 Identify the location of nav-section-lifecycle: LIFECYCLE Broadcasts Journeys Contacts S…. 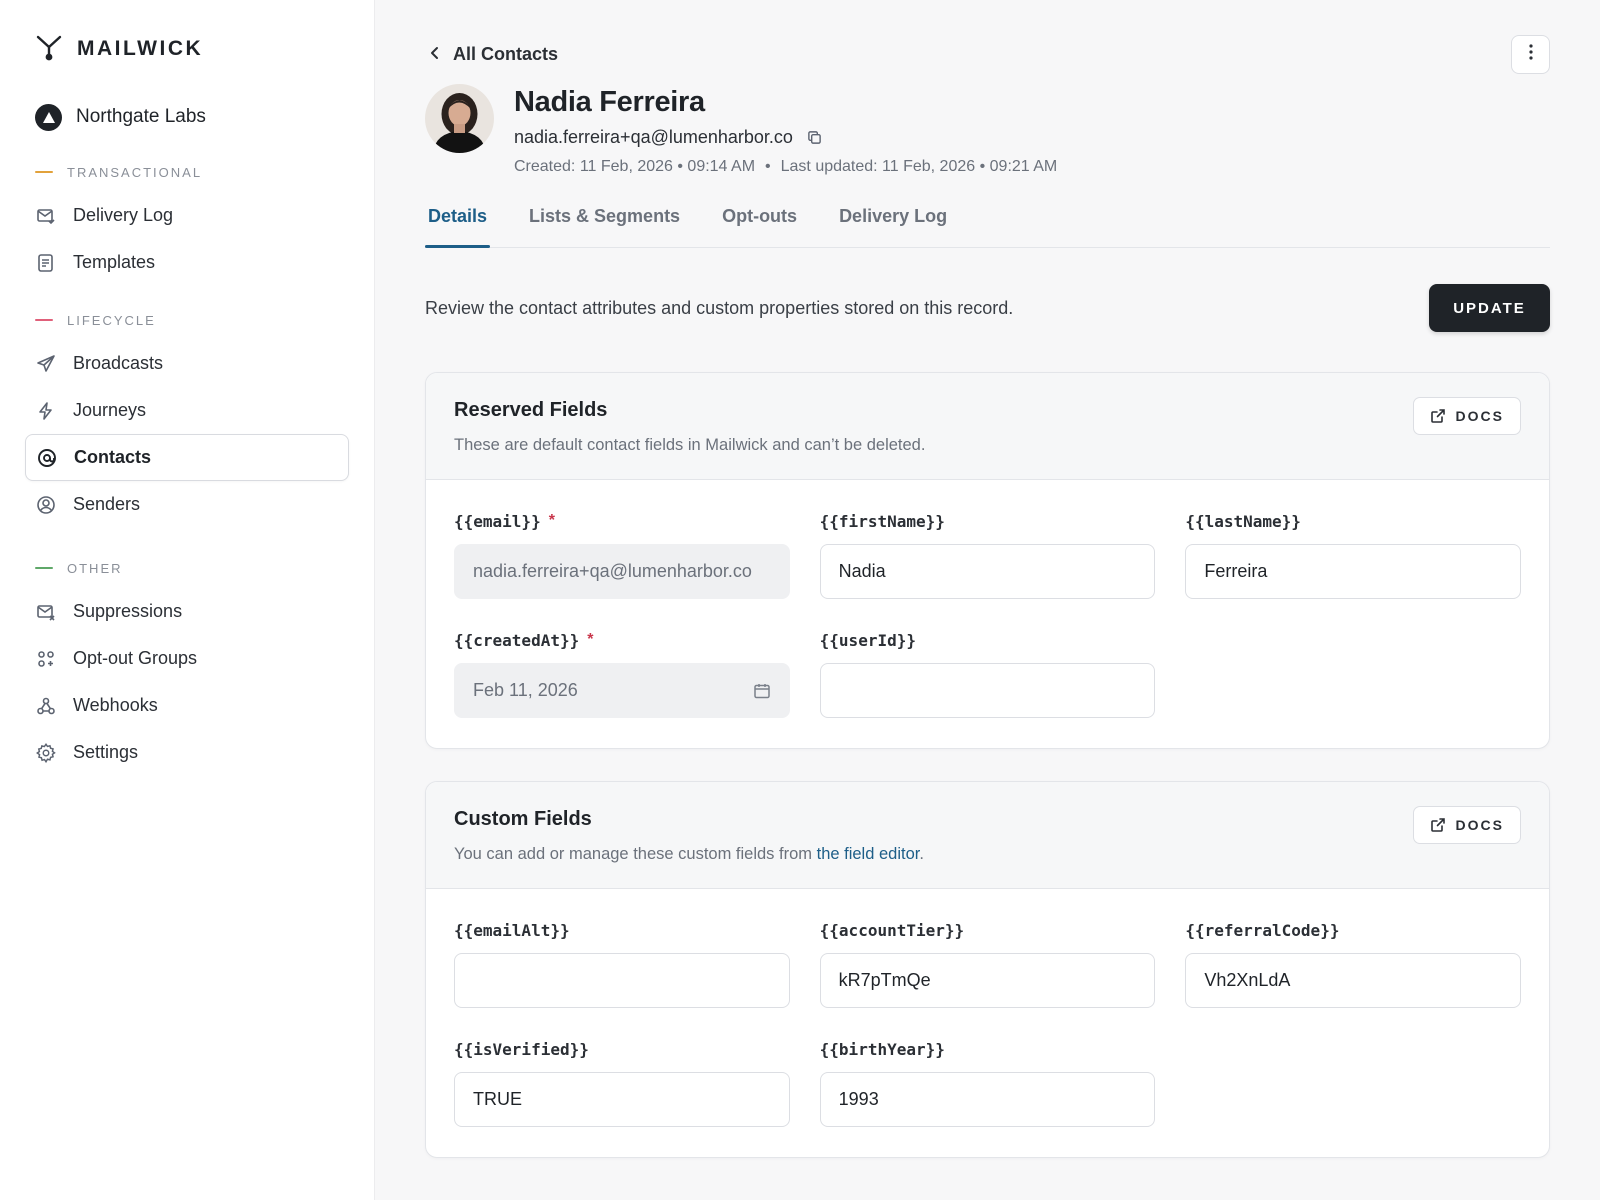
(187, 419).